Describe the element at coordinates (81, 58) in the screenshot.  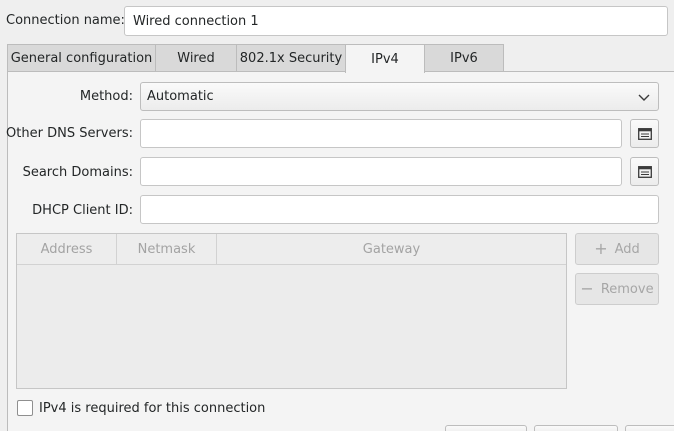
I see `tab-general-configuration: General configuration` at that location.